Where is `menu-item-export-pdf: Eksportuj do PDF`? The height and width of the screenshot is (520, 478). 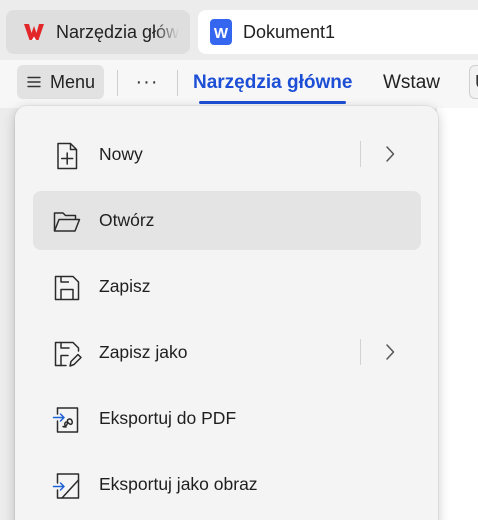
menu-item-export-pdf: Eksportuj do PDF is located at coordinates (227, 418).